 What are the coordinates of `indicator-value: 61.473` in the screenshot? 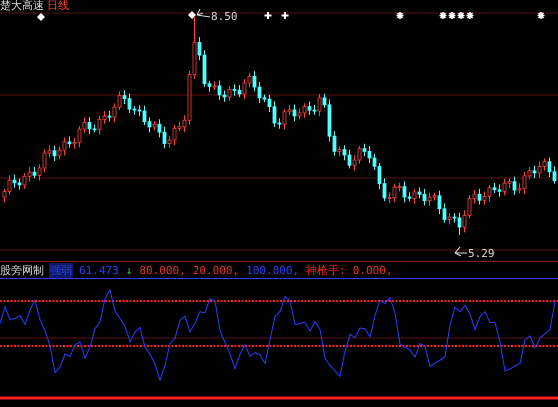 It's located at (99, 270).